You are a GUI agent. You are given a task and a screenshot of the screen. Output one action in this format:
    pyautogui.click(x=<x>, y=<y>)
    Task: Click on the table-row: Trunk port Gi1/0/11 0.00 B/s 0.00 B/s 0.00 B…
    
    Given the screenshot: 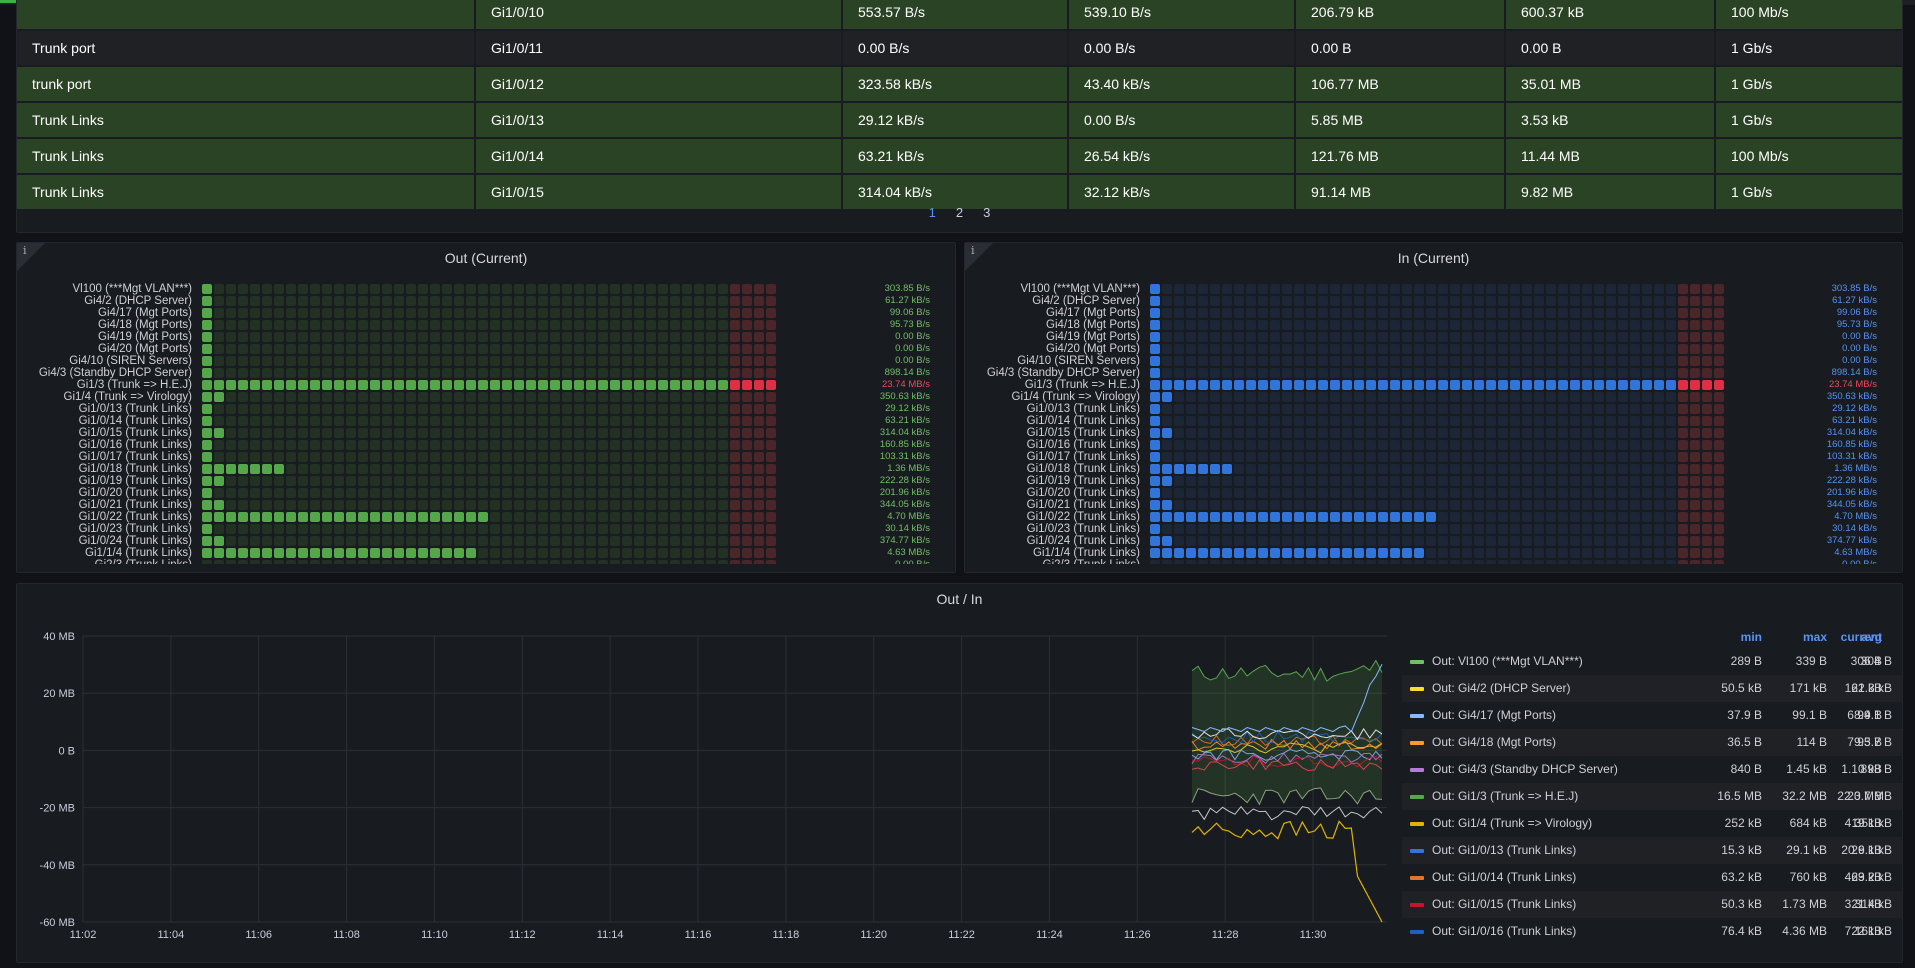 What is the action you would take?
    pyautogui.click(x=959, y=48)
    